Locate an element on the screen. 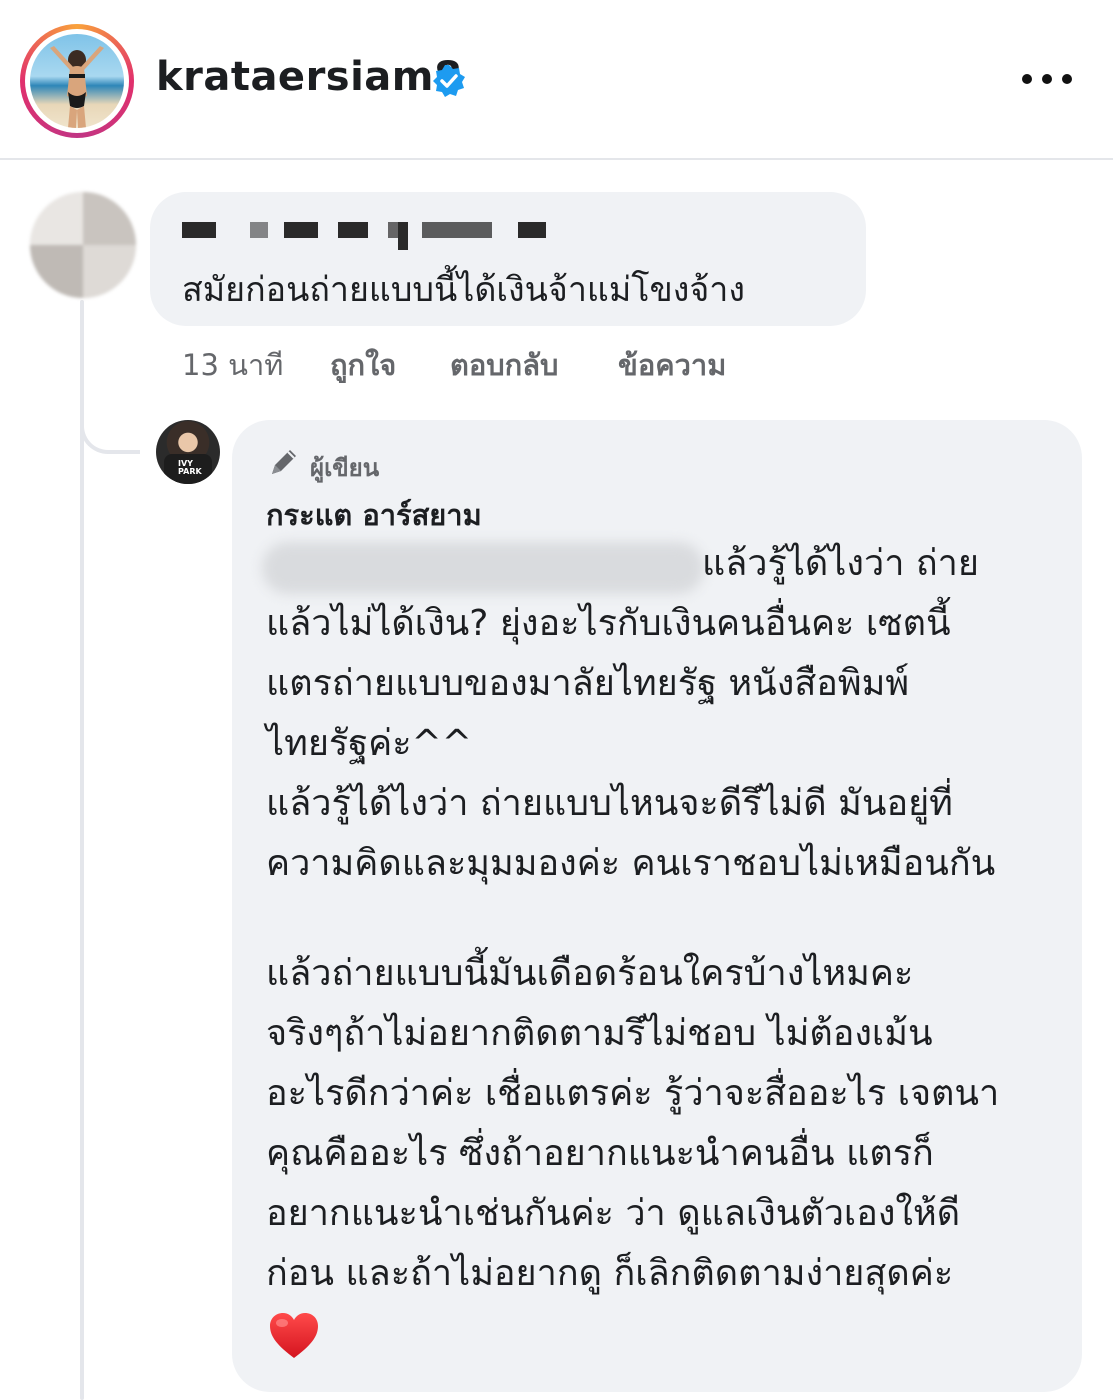 The height and width of the screenshot is (1400, 1113). comment-text: สมัยก่อนถ่ายแบบนี้ได้เงินจ้าแม่โขงจ้าง is located at coordinates (463, 290).